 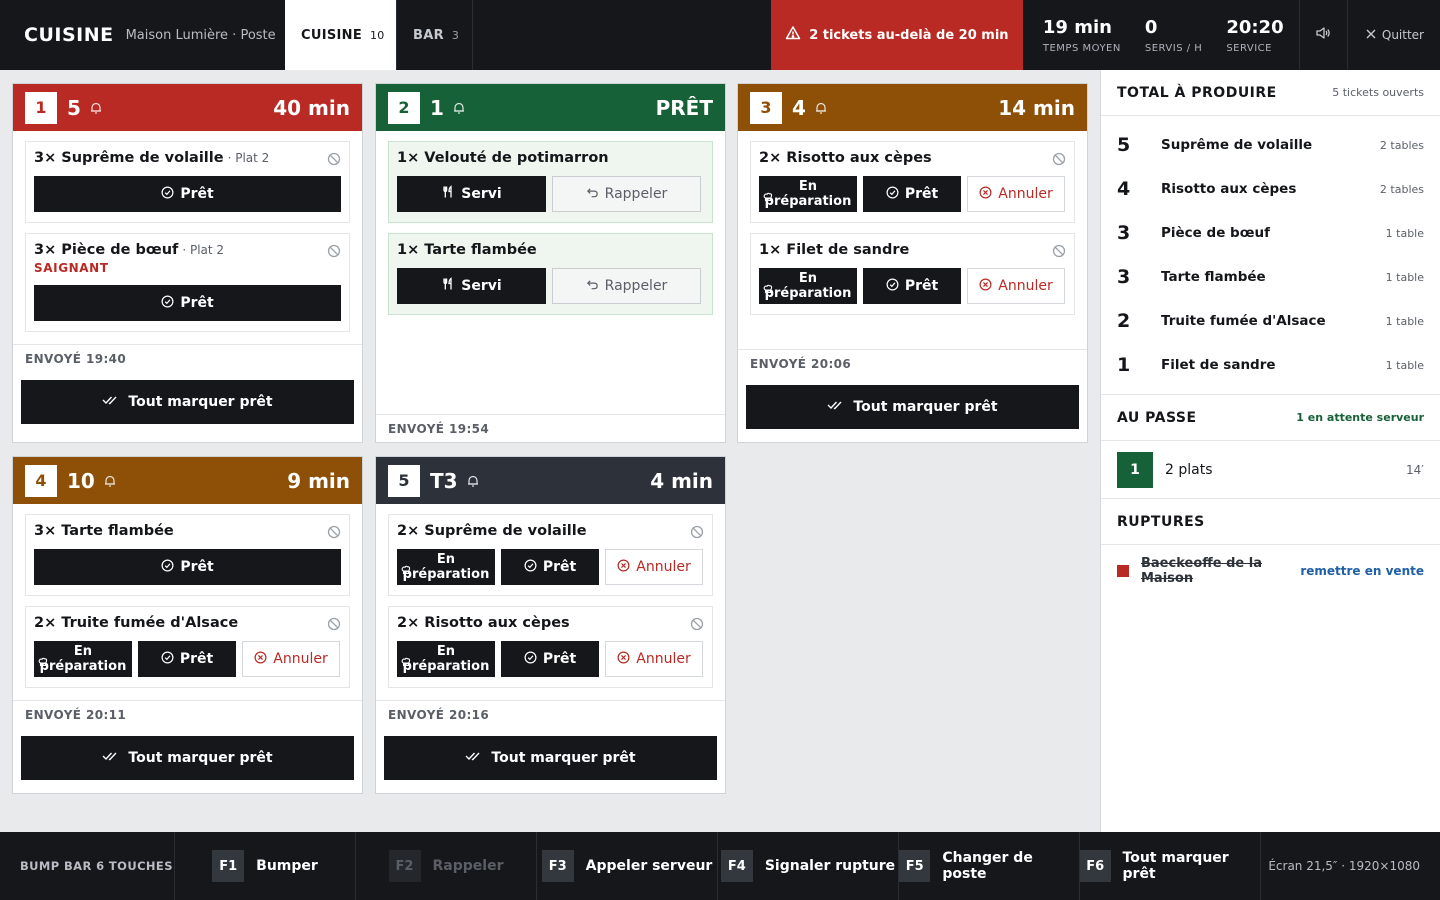 I want to click on total-qty: 2, so click(x=1124, y=321).